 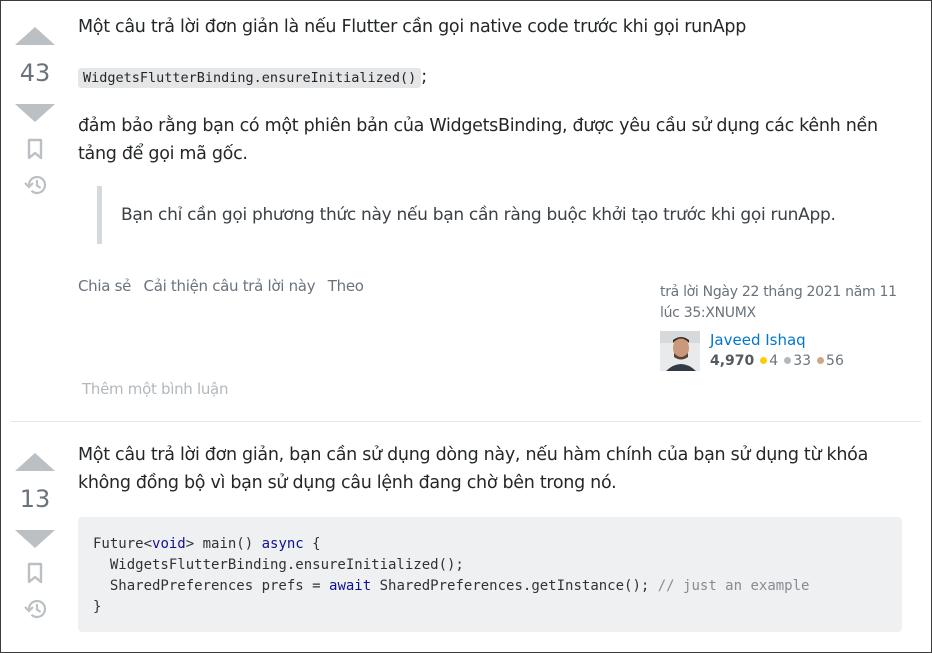 What do you see at coordinates (97, 607) in the screenshot?
I see `code-line-4: }` at bounding box center [97, 607].